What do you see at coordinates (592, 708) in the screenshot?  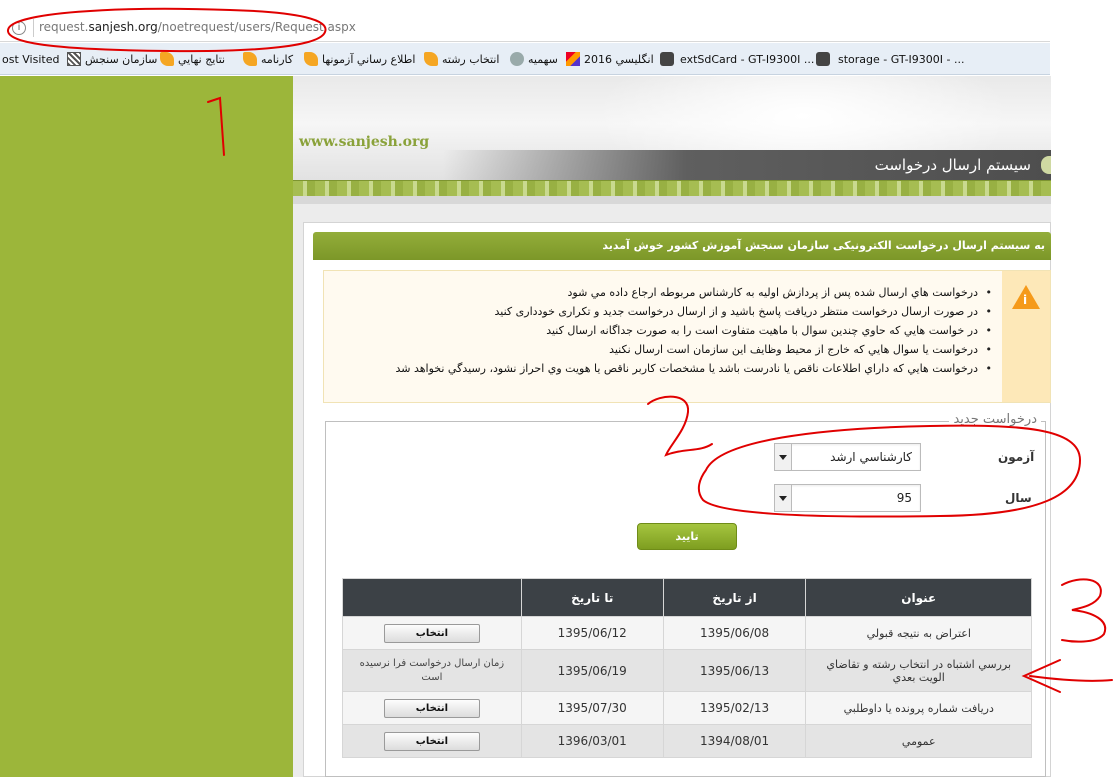 I see `row-to-date: 1395/07/30` at bounding box center [592, 708].